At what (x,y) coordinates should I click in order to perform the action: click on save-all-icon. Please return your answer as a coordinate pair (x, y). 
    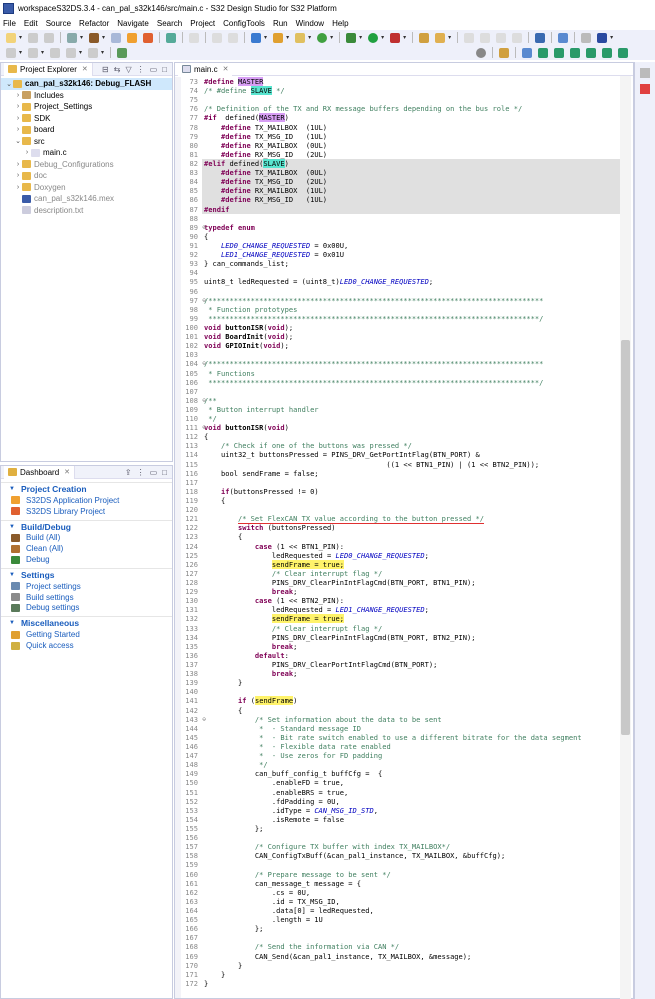
    Looking at the image, I should click on (49, 37).